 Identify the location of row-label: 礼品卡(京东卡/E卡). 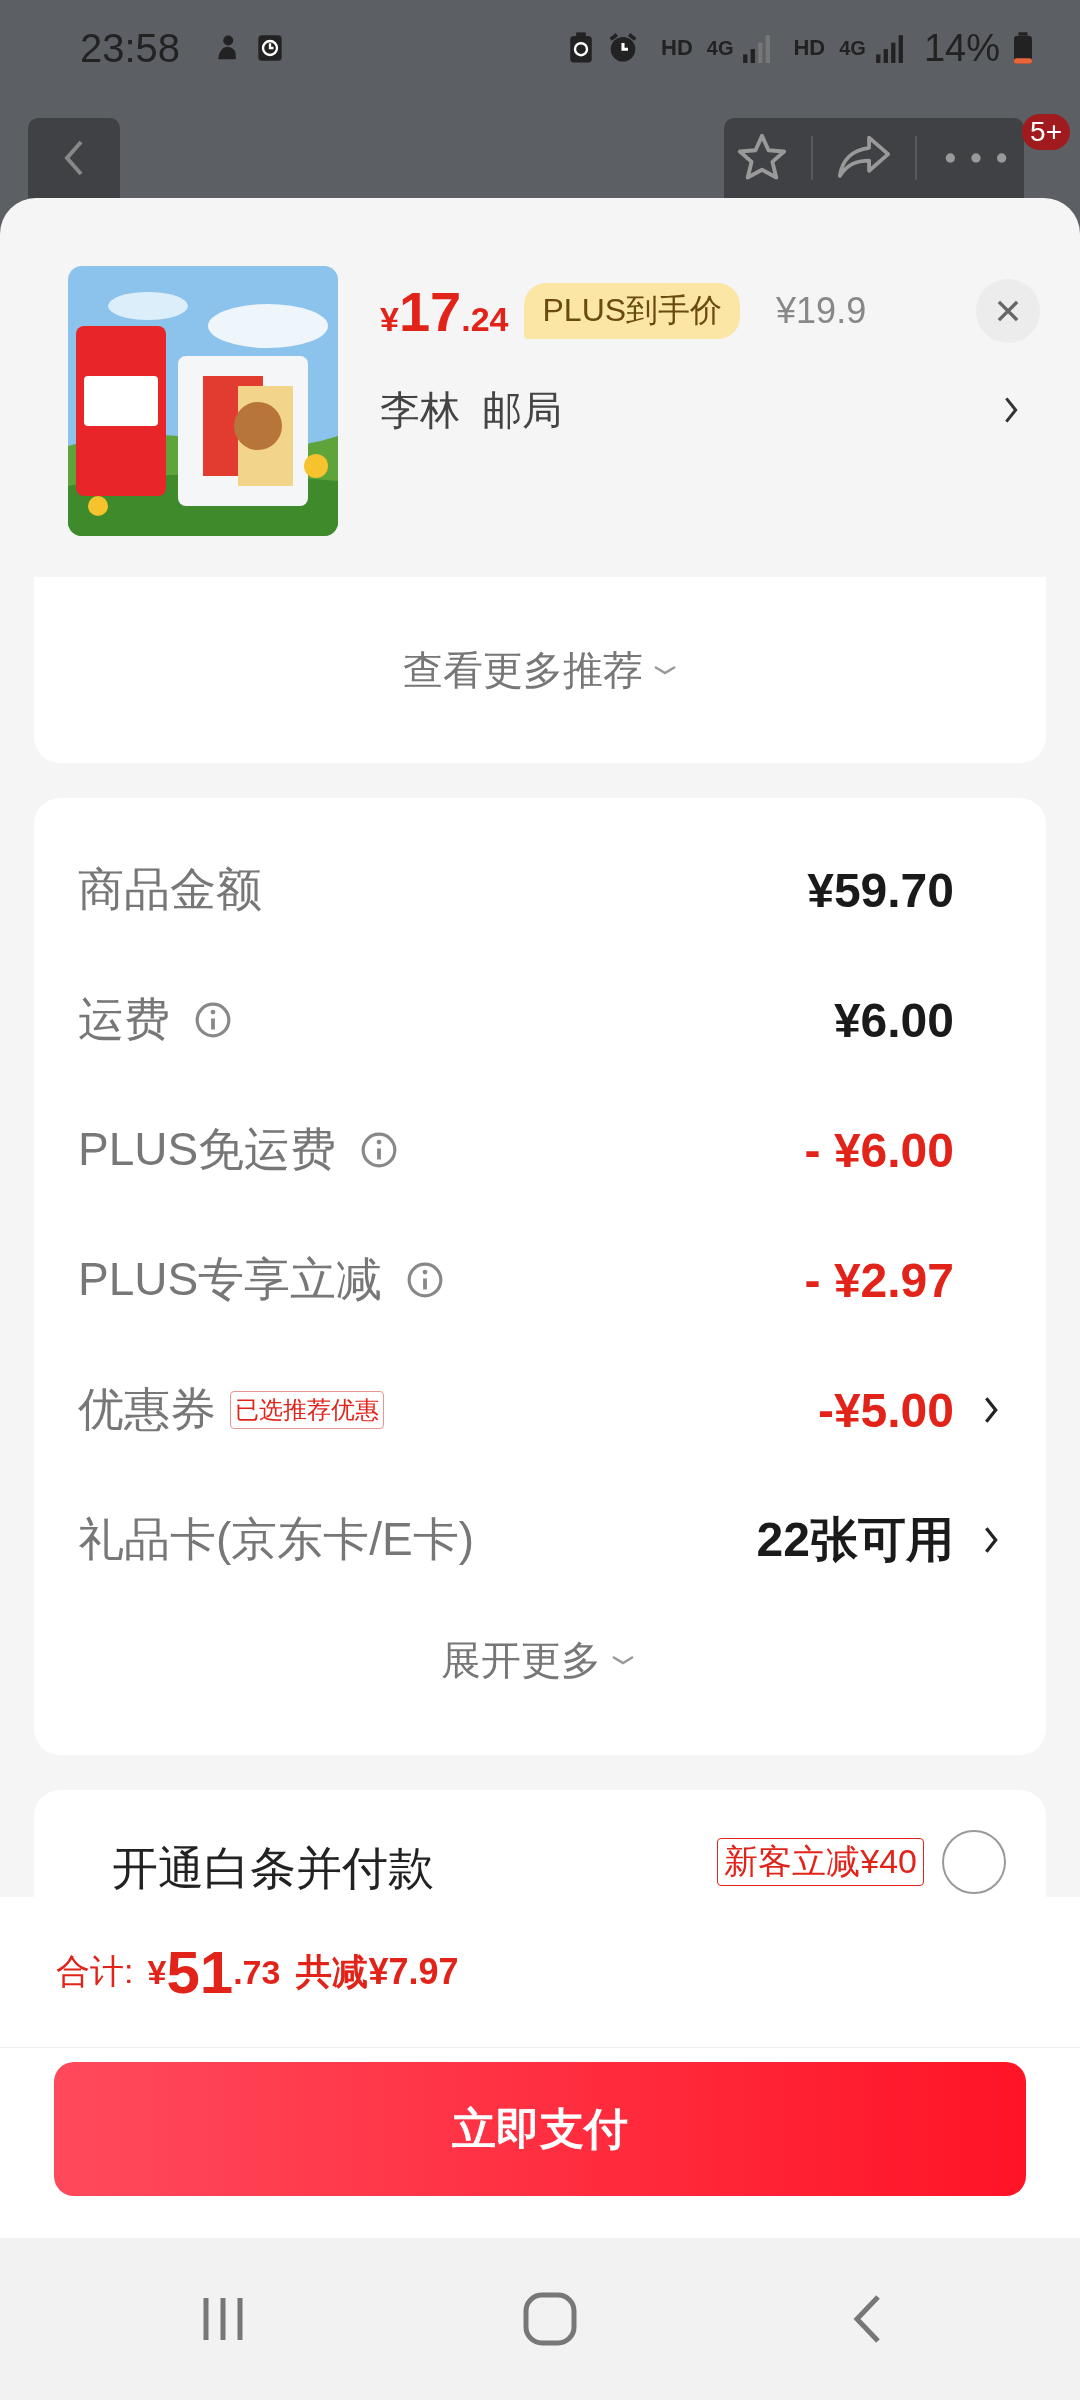
(276, 1539).